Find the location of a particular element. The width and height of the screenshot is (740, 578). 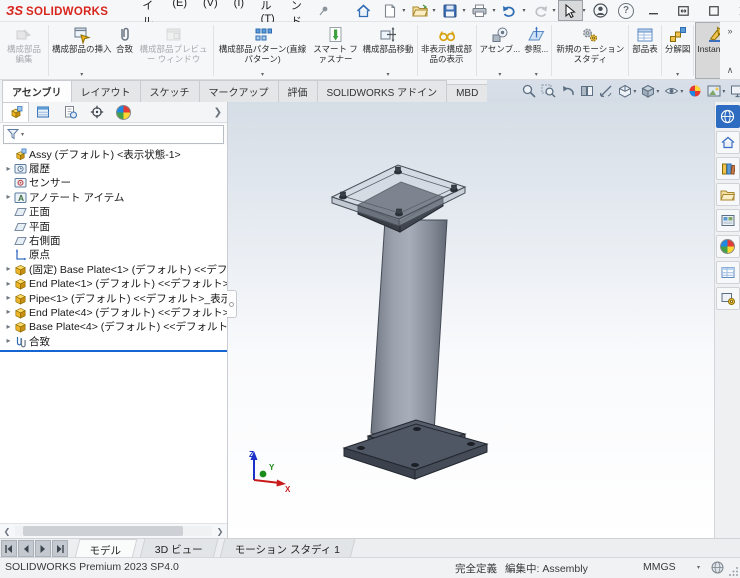

apply-scene-icon: ▾ is located at coordinates (716, 91).